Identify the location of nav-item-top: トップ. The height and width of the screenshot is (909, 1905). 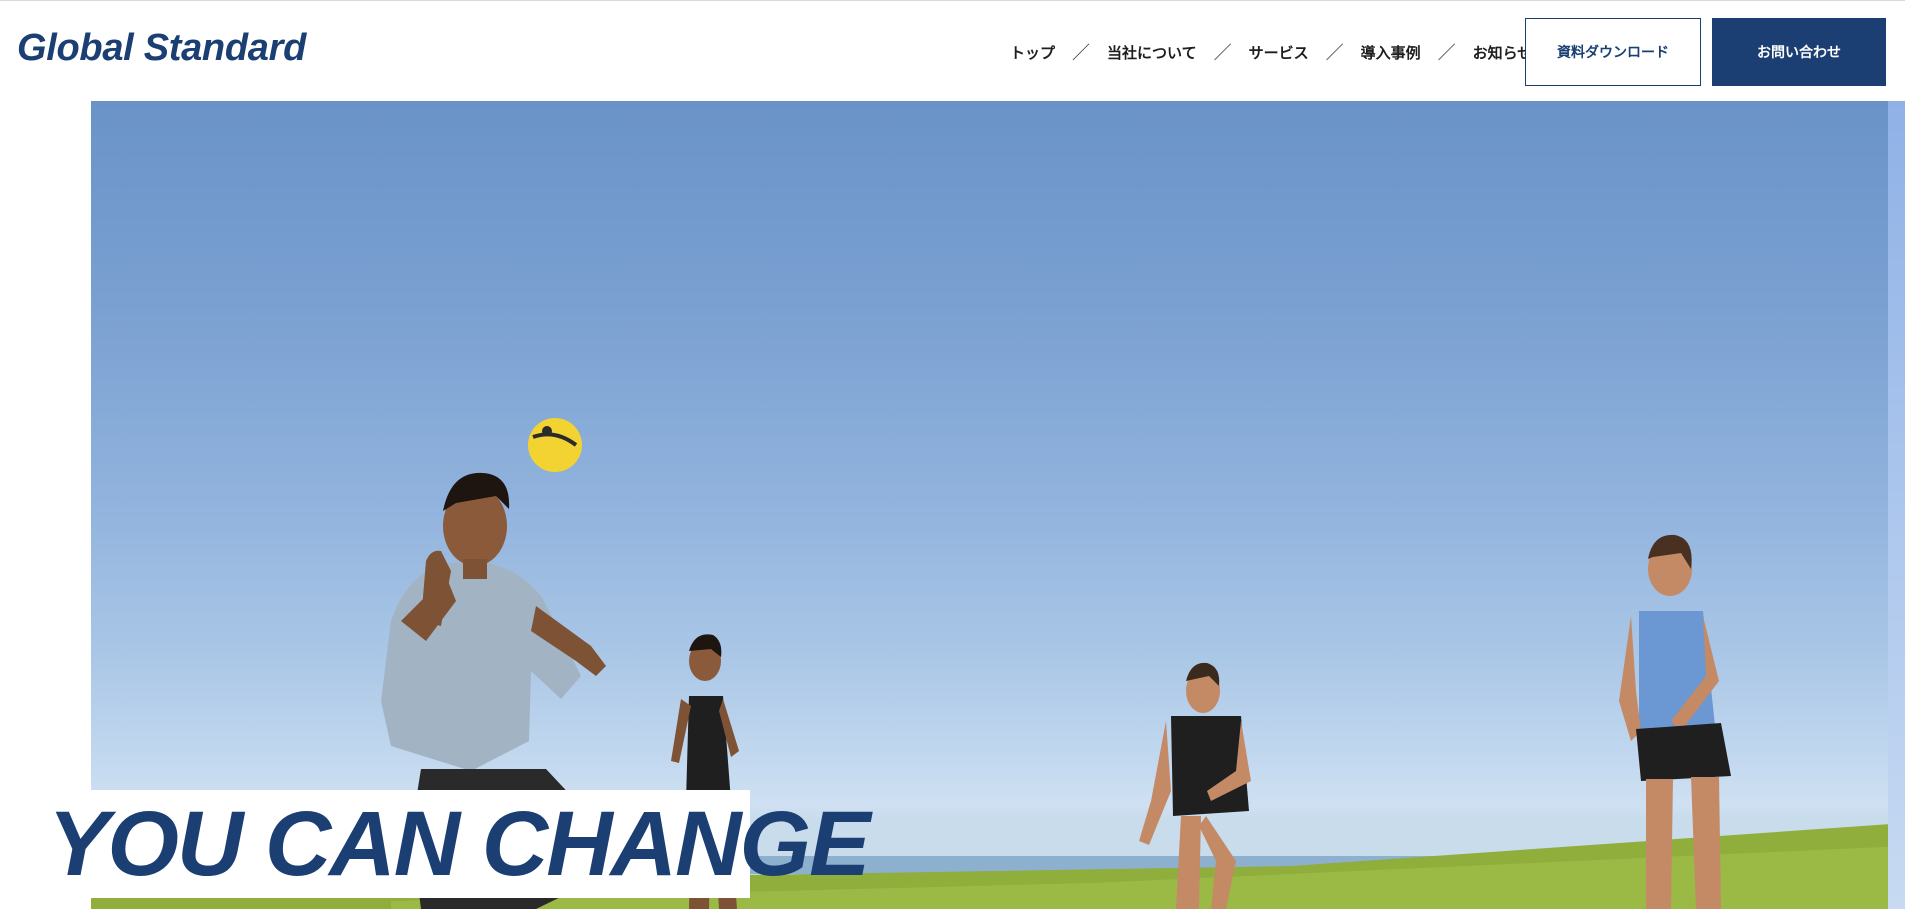
(1032, 52).